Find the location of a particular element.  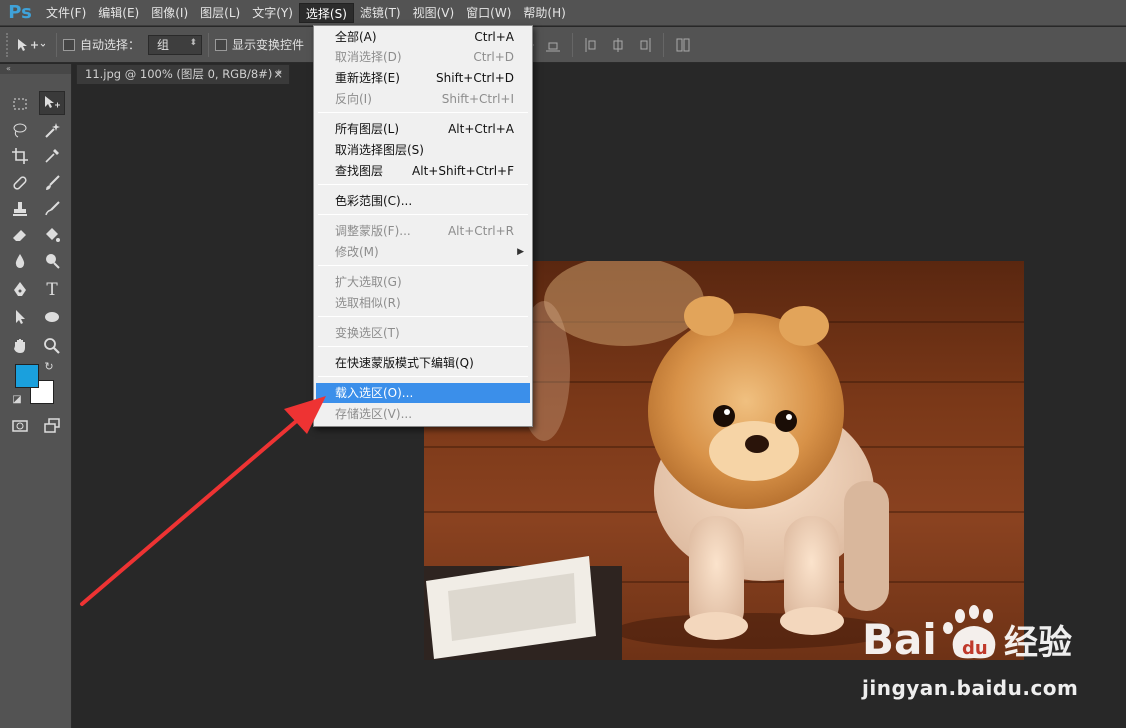

menu-file: 文件(F) is located at coordinates (66, 13).